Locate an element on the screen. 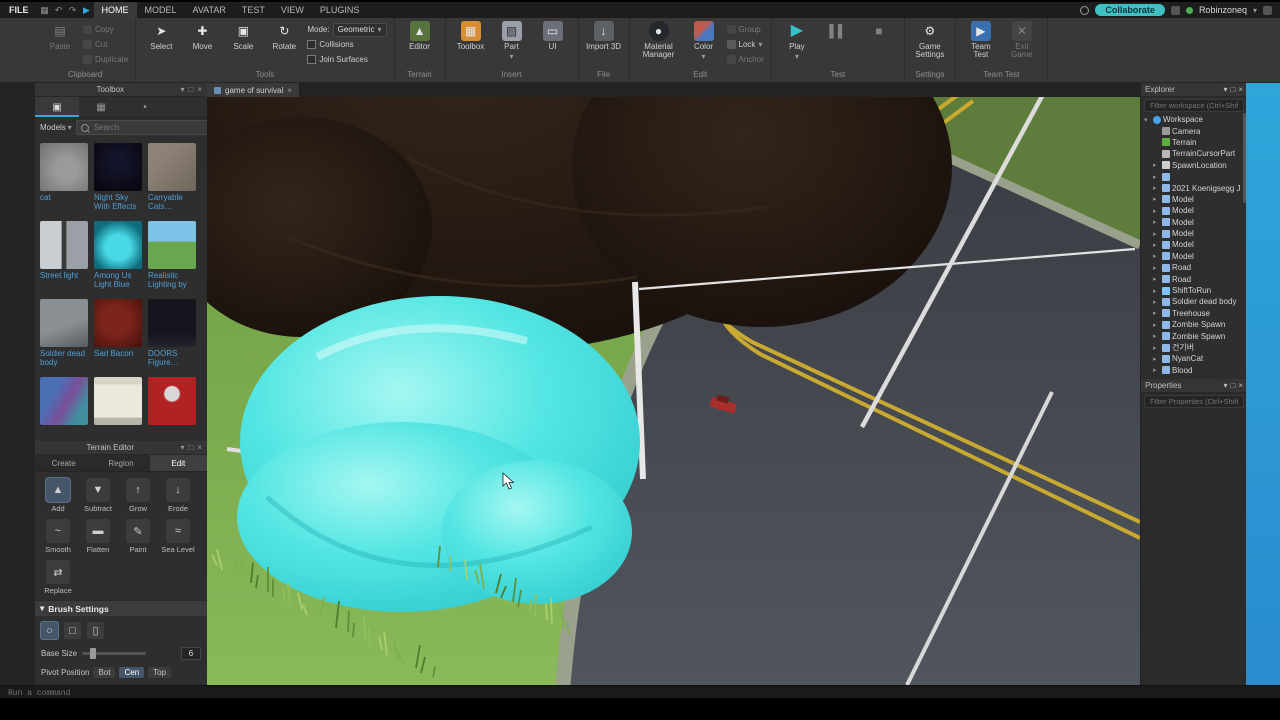 The height and width of the screenshot is (720, 1280). menu-tab-avatar: AVATAR is located at coordinates (209, 10).